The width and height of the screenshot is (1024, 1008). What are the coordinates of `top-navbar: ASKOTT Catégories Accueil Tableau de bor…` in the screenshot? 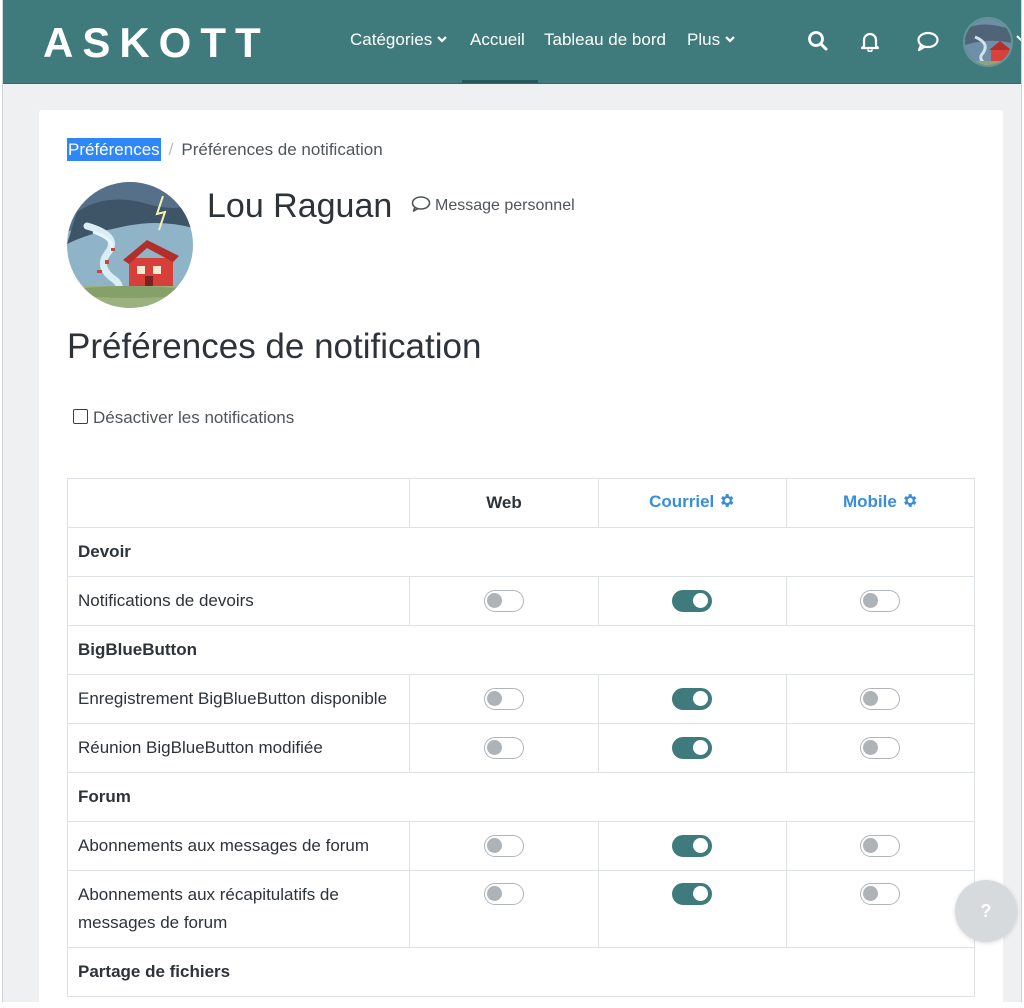 It's located at (512, 42).